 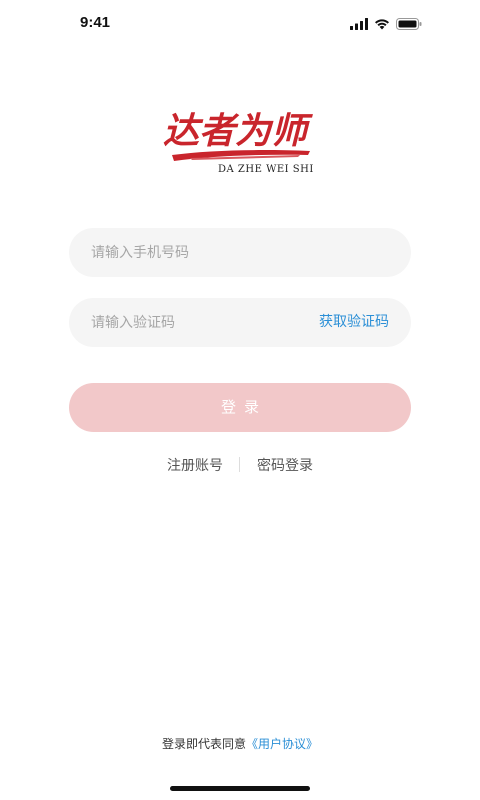 I want to click on status-bar: 9:41, so click(x=240, y=22).